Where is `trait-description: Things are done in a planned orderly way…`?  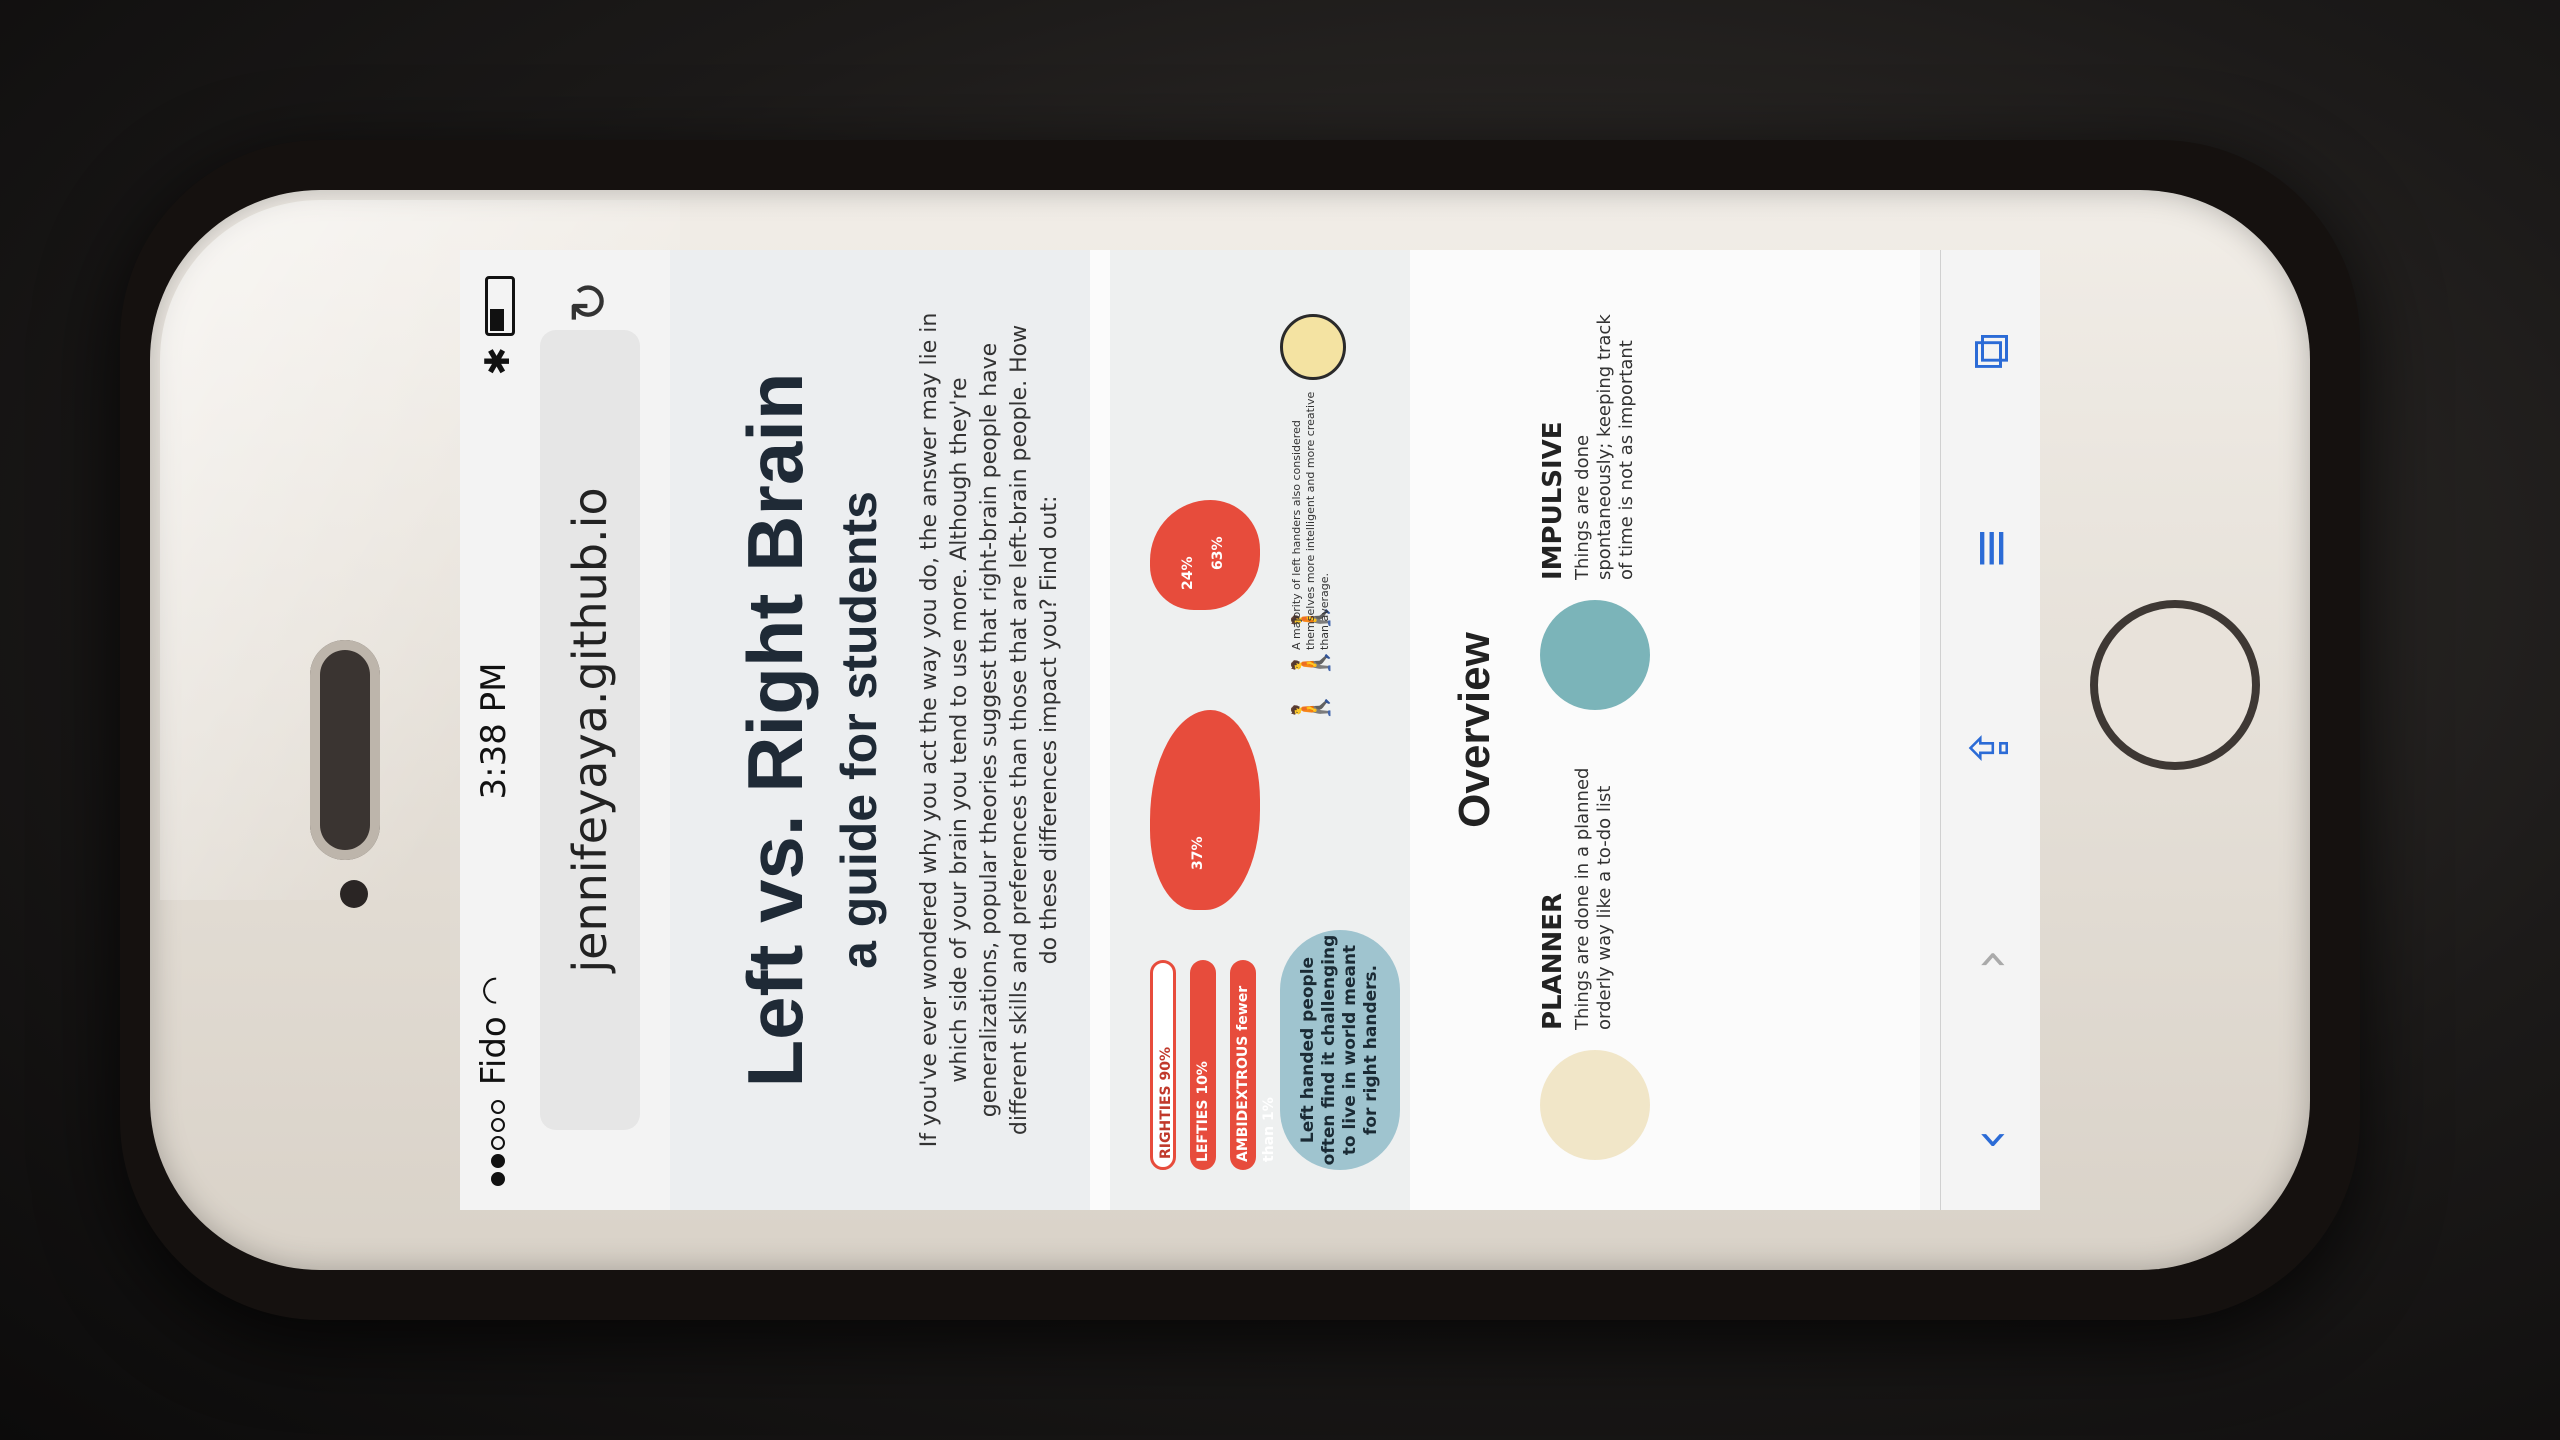
trait-description: Things are done in a planned orderly way… is located at coordinates (1593, 898).